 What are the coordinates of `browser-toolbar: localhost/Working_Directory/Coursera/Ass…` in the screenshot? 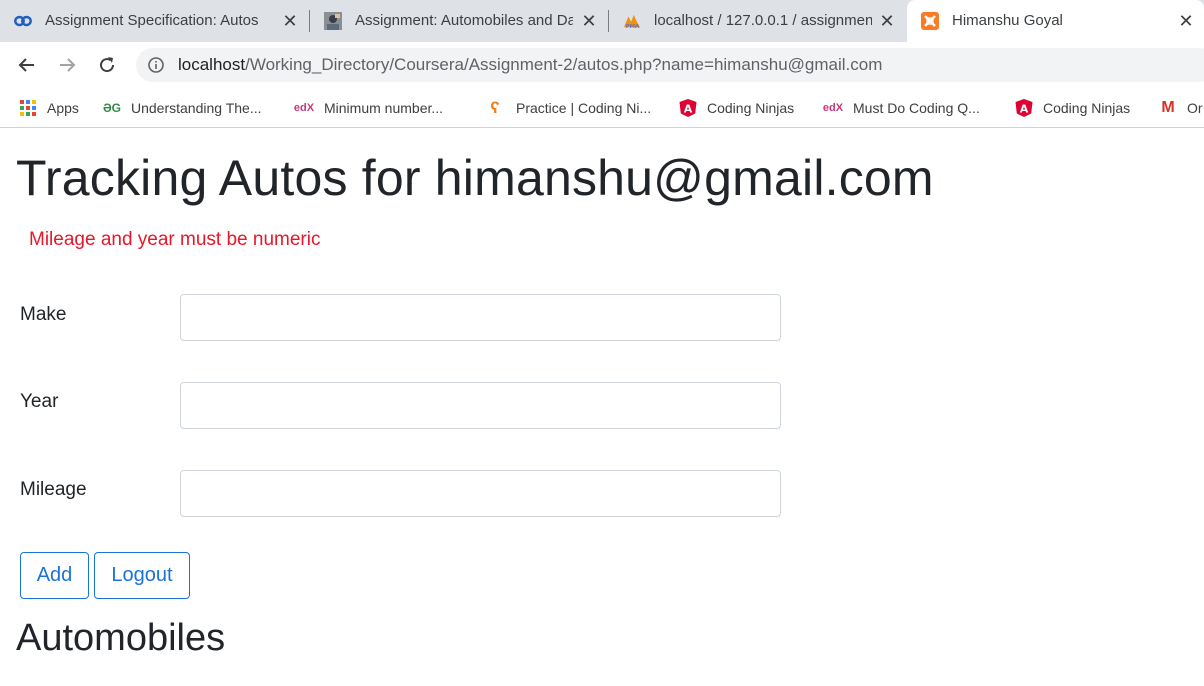 It's located at (602, 65).